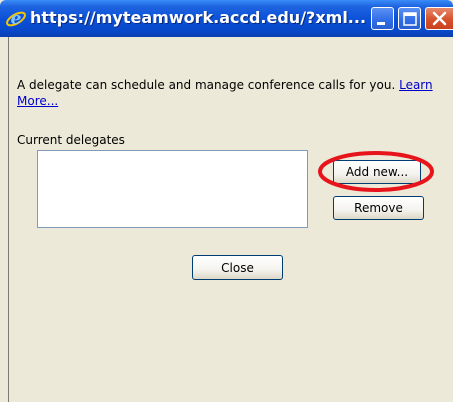 Image resolution: width=453 pixels, height=402 pixels. What do you see at coordinates (71, 140) in the screenshot?
I see `current-delegates-label: Current delegates` at bounding box center [71, 140].